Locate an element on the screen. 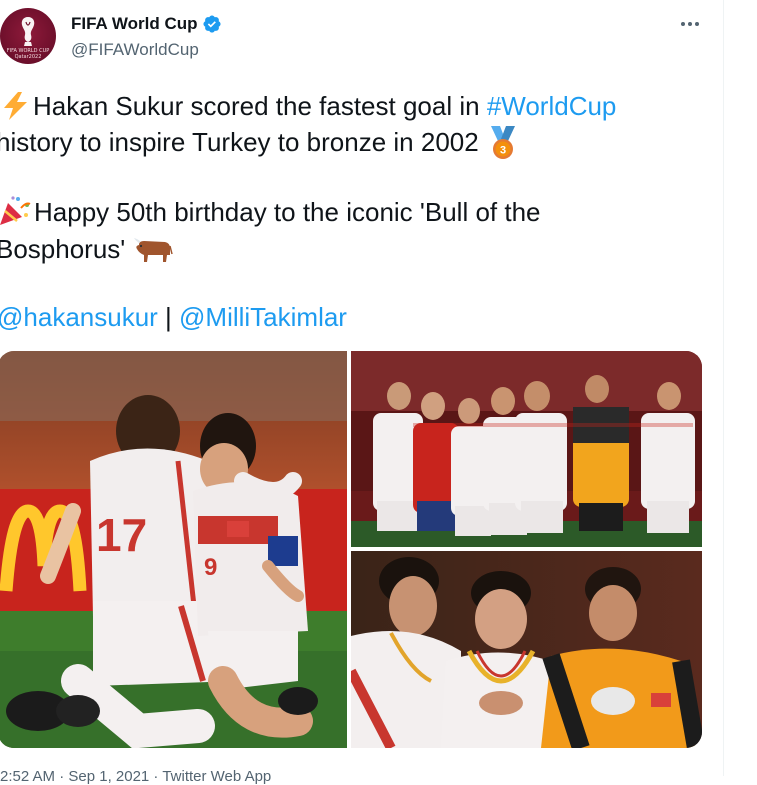  avatar: FIFA WORLD CUP Qatar2022 is located at coordinates (28, 36).